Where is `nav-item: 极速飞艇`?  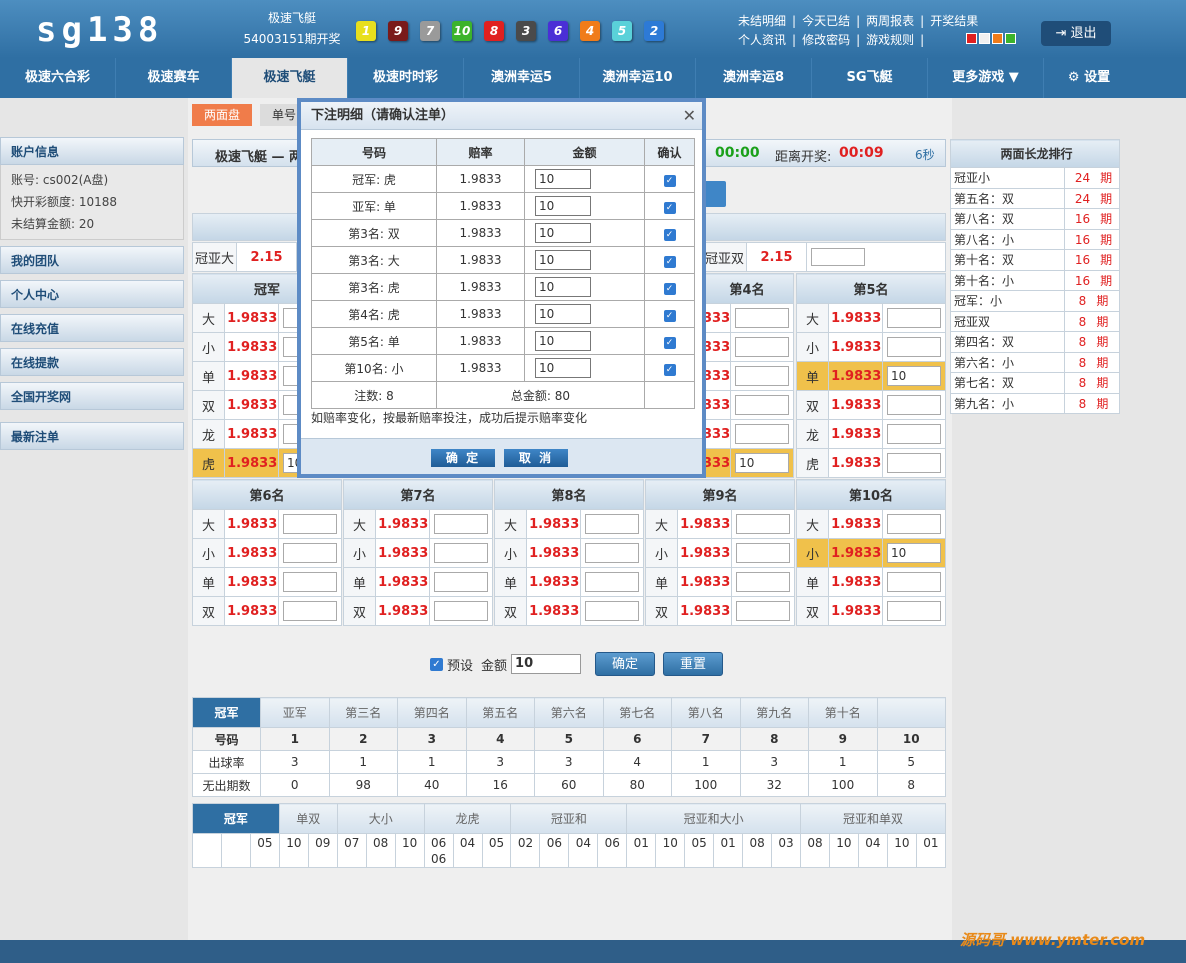 nav-item: 极速飞艇 is located at coordinates (290, 78).